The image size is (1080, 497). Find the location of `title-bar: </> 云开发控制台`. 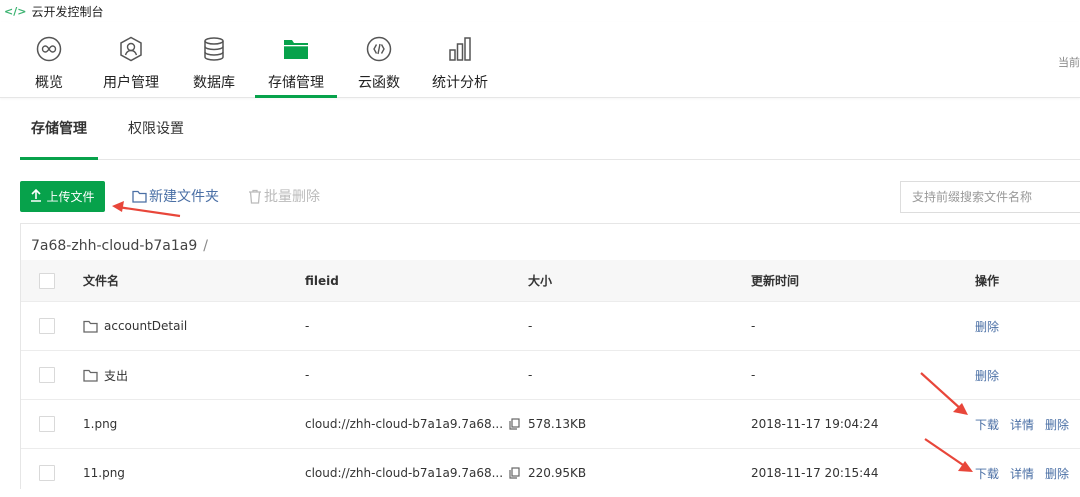

title-bar: </> 云开发控制台 is located at coordinates (540, 11).